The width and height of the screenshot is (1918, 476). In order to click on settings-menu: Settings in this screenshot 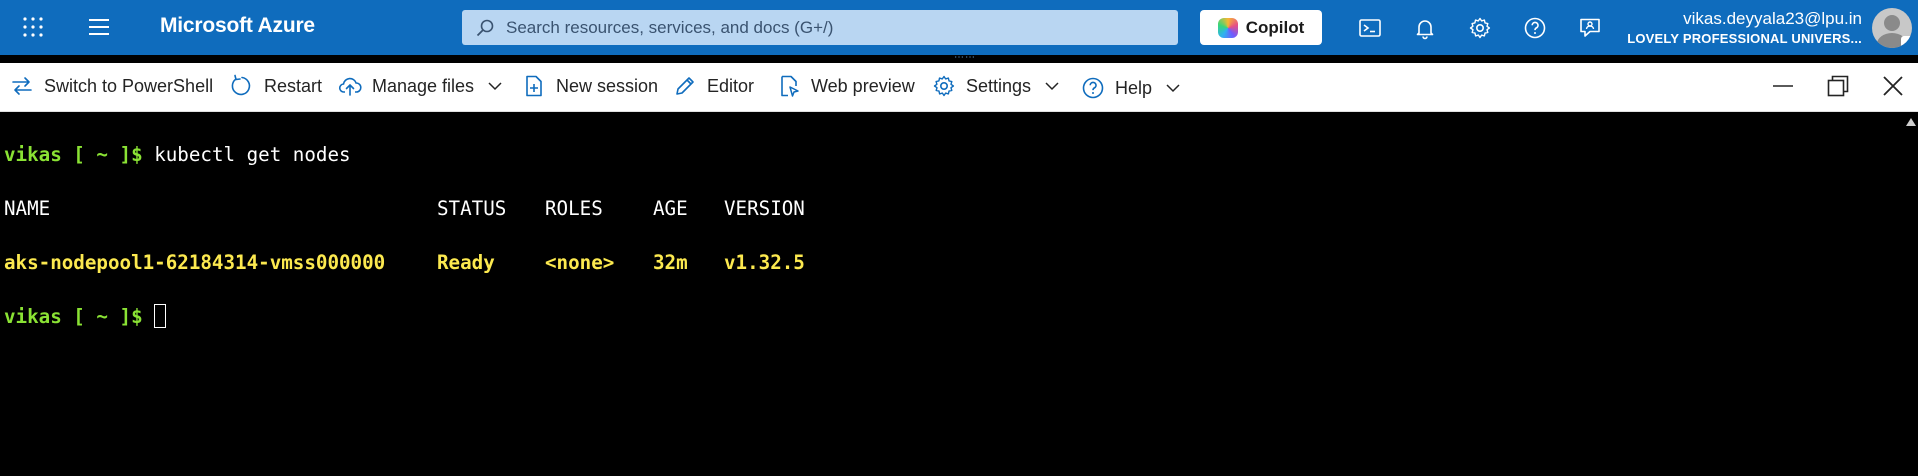, I will do `click(996, 86)`.